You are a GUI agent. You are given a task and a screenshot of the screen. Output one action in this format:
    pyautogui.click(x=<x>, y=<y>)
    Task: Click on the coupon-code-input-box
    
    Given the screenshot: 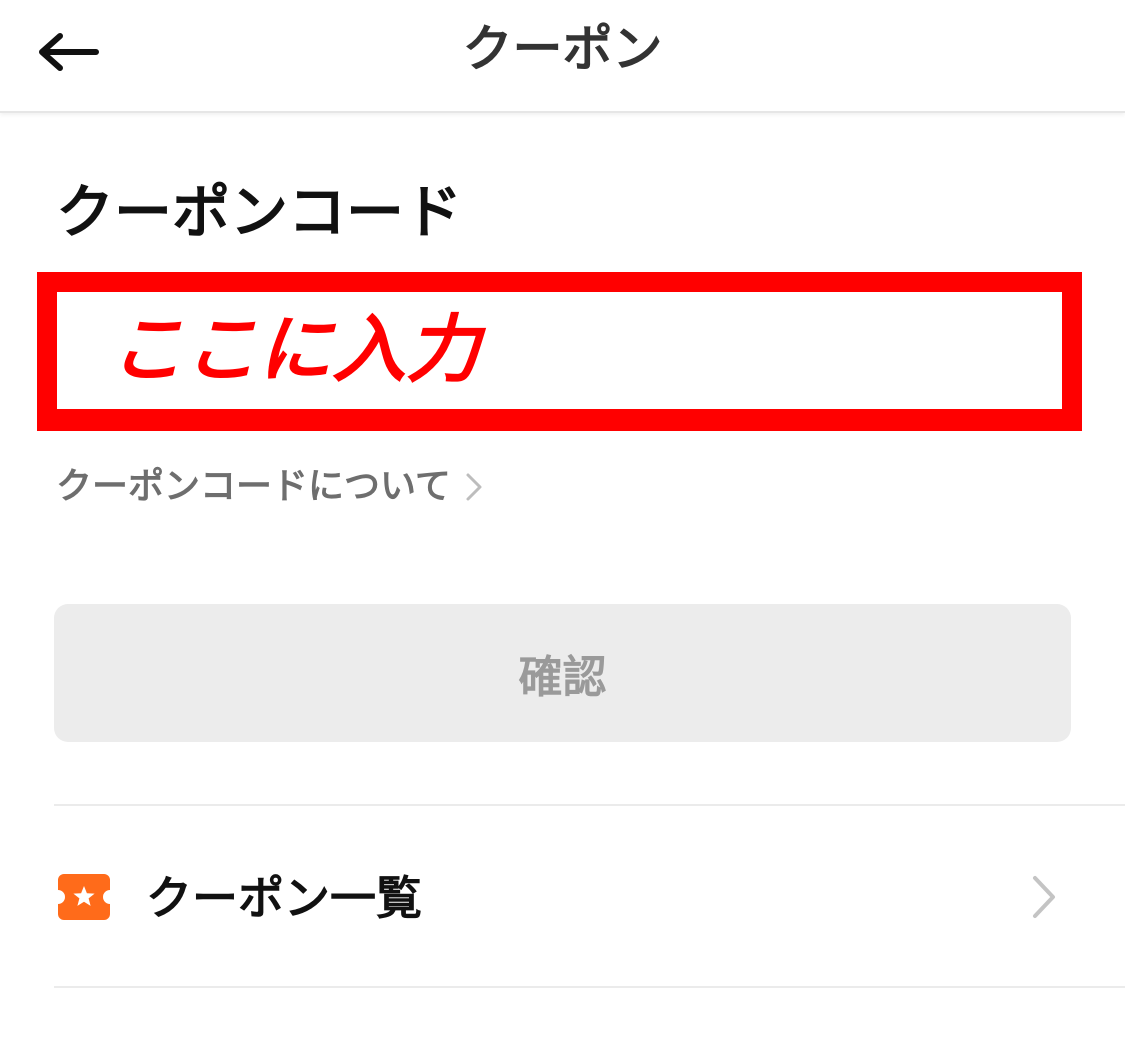 What is the action you would take?
    pyautogui.click(x=559, y=350)
    